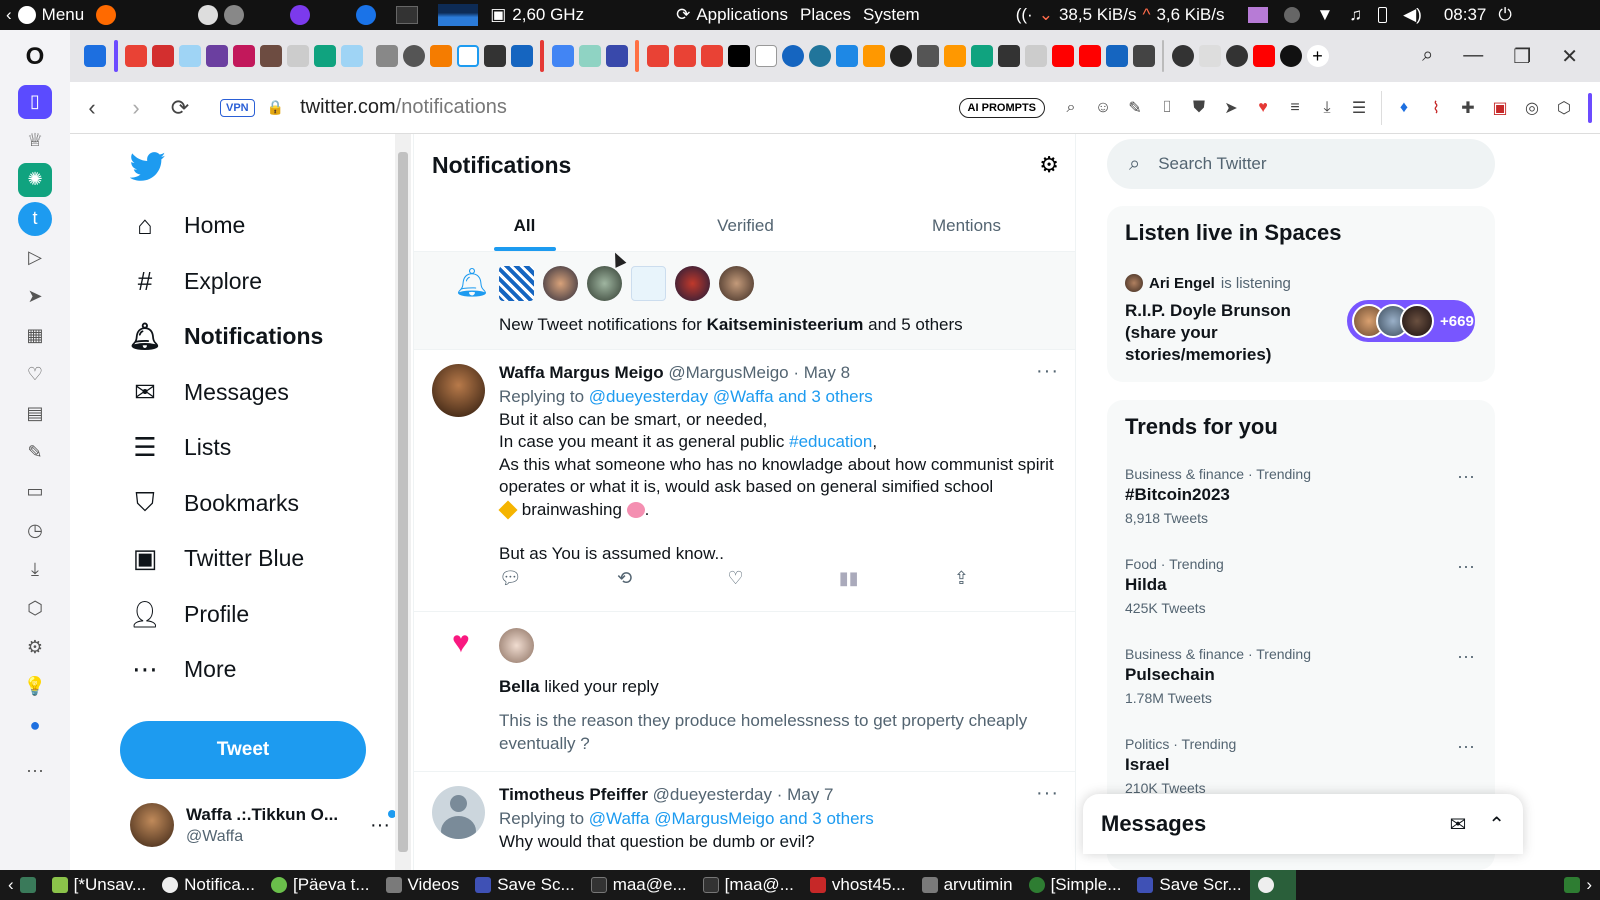  Describe the element at coordinates (263, 825) in the screenshot. I see `account-switcher: Waffa .:.Tikkun O... @Waffa ···` at that location.